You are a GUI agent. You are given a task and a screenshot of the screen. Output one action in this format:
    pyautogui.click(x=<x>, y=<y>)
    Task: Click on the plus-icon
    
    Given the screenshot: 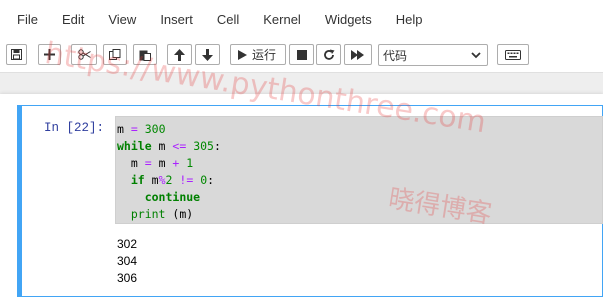 What is the action you would take?
    pyautogui.click(x=49, y=54)
    